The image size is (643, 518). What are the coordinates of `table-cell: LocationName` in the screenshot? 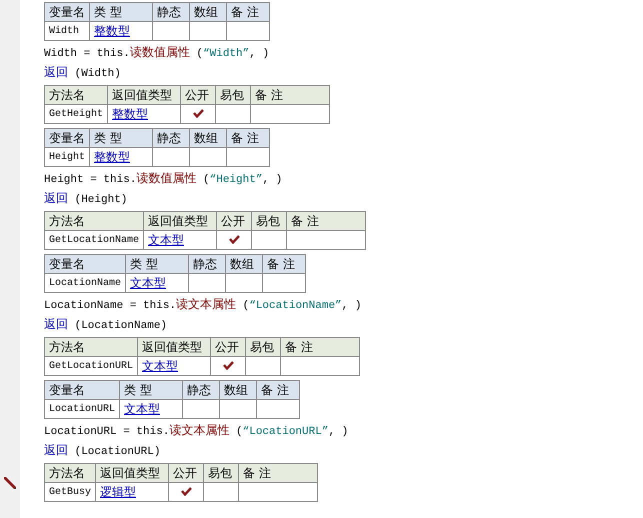 It's located at (85, 283).